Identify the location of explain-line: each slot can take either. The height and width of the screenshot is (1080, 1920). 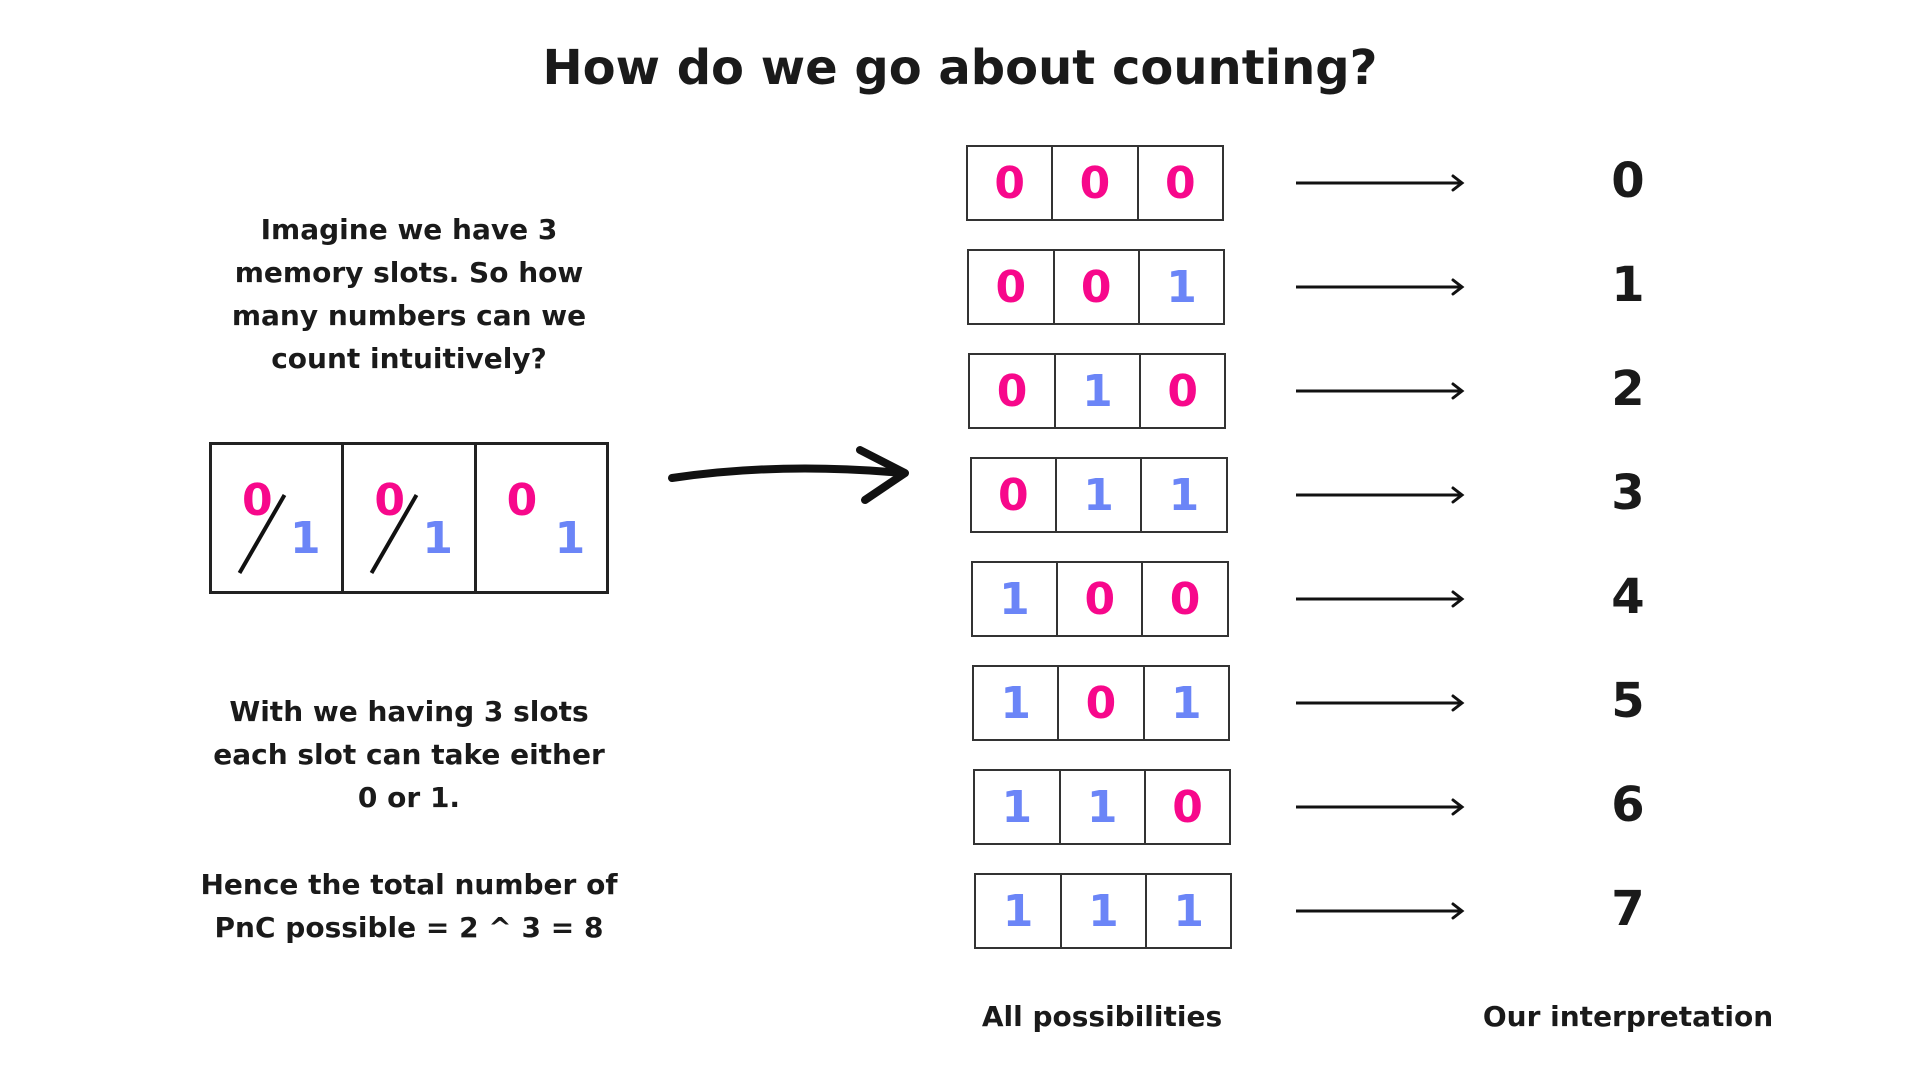
(409, 754).